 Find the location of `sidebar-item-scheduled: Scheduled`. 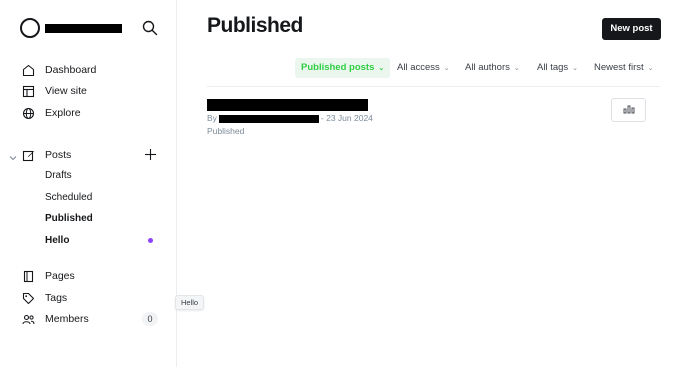

sidebar-item-scheduled: Scheduled is located at coordinates (68, 198).